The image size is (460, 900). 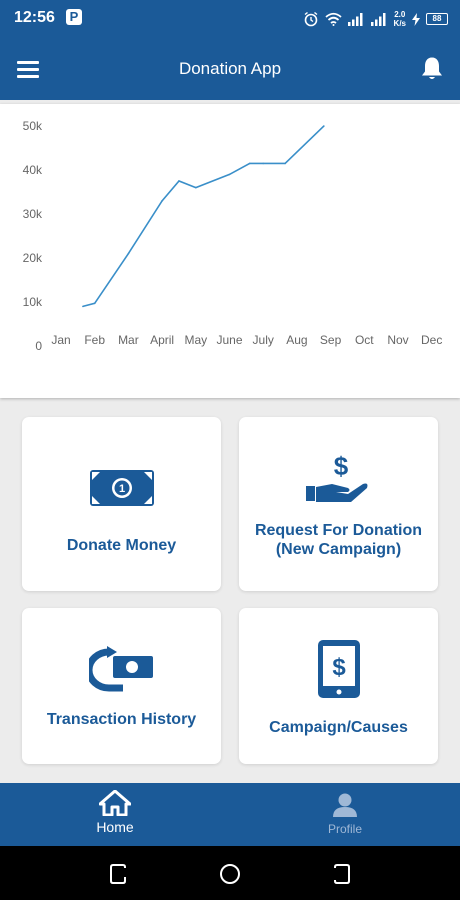 I want to click on money-bill-icon: 1, so click(x=121, y=488).